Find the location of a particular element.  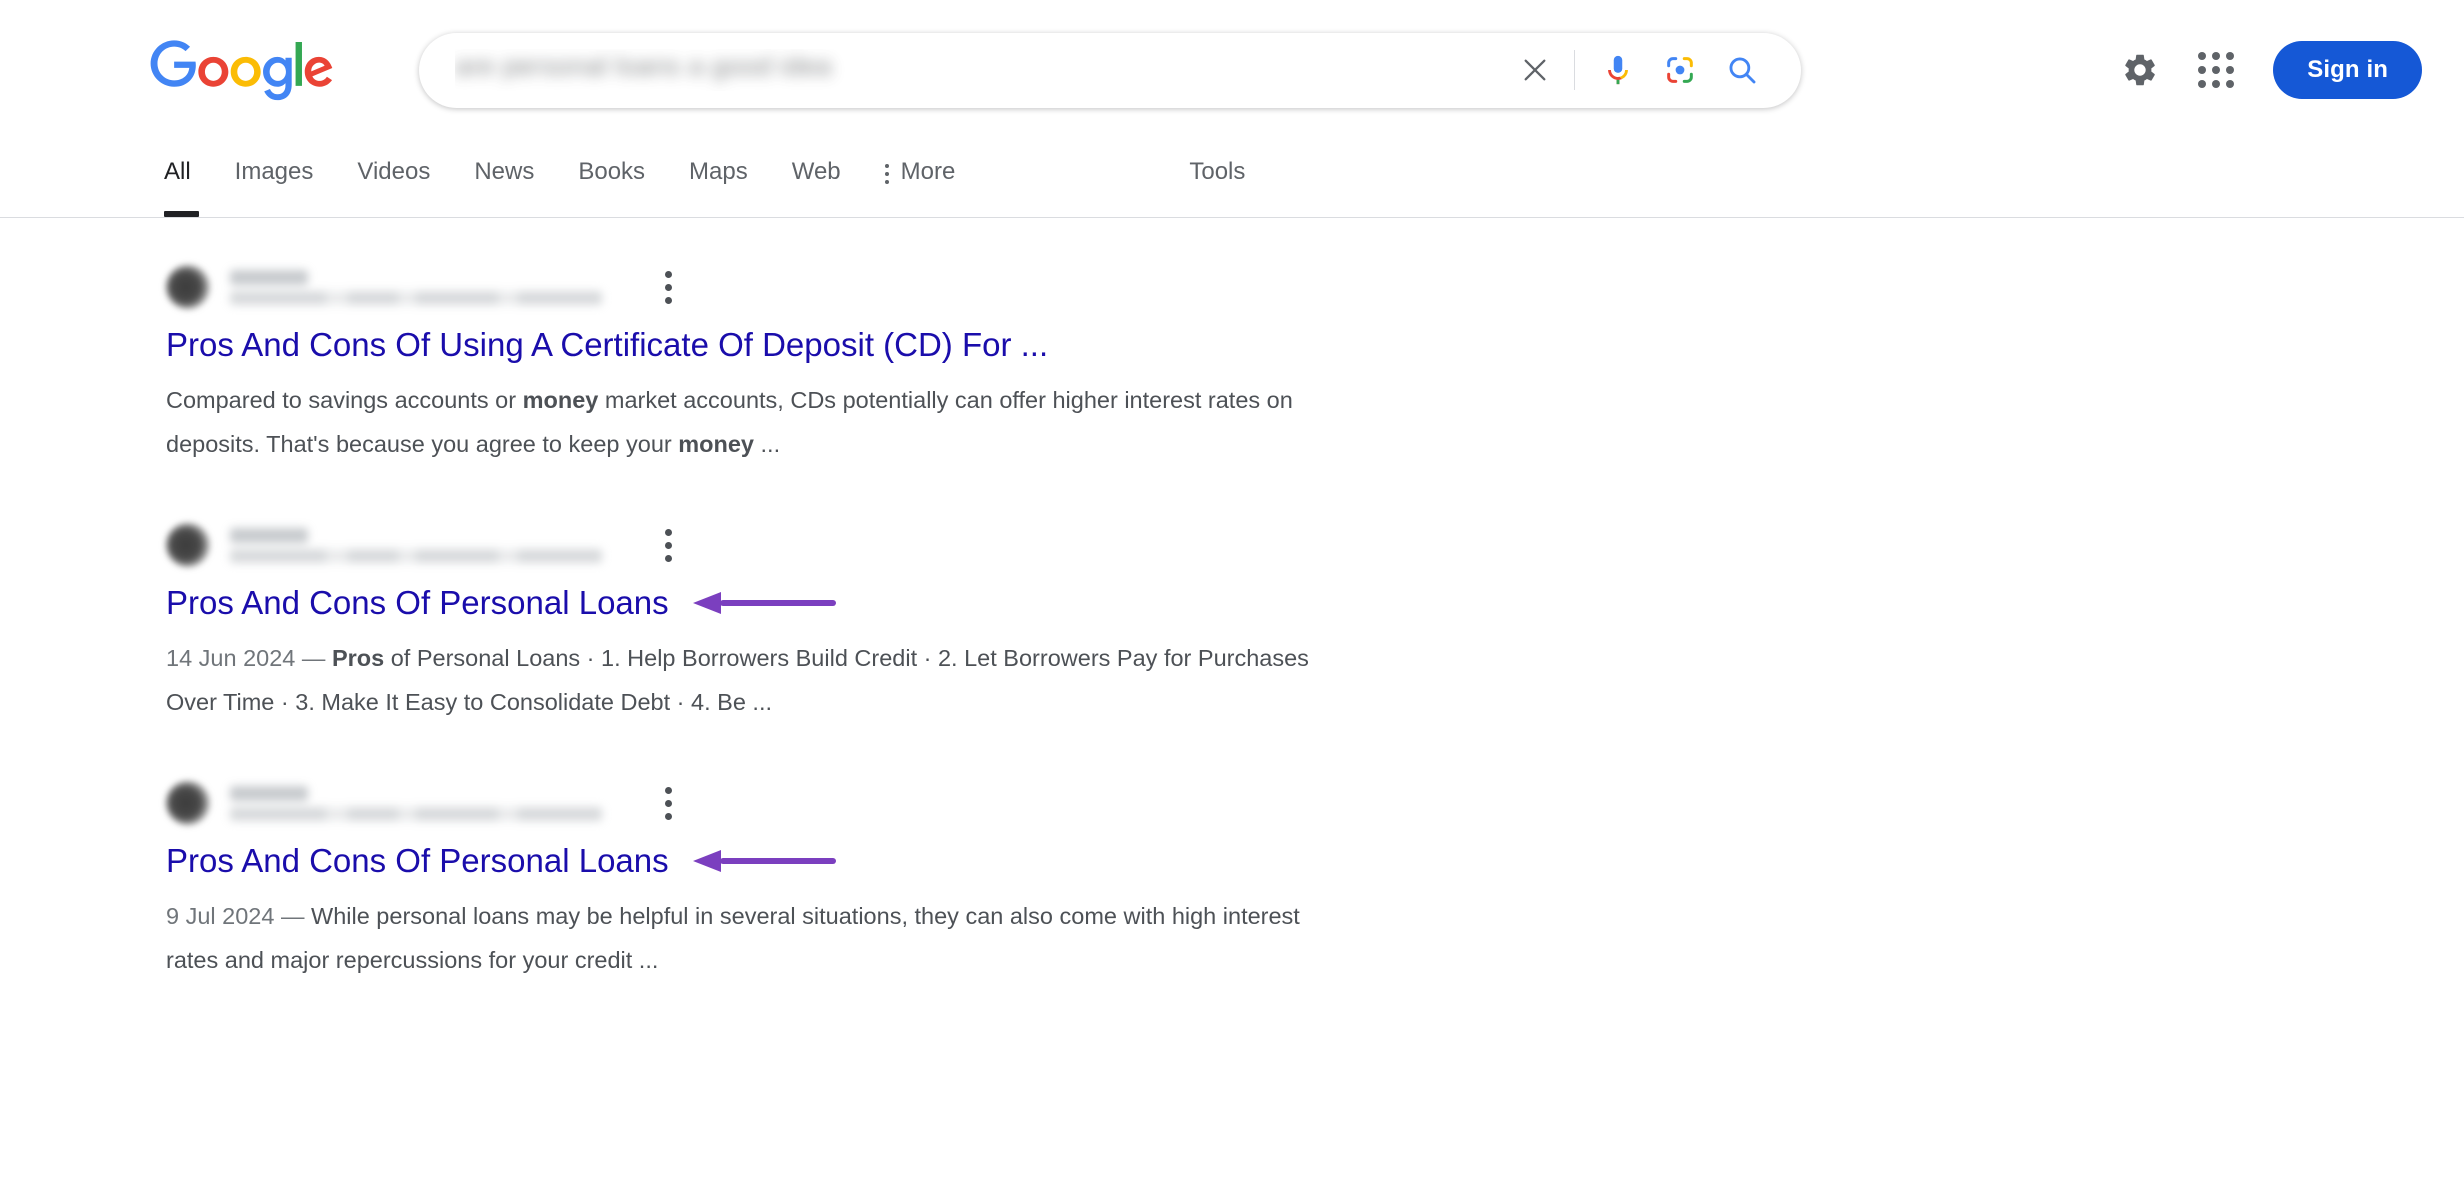

search-box-container: are personal loans a good idea is located at coordinates (1110, 70).